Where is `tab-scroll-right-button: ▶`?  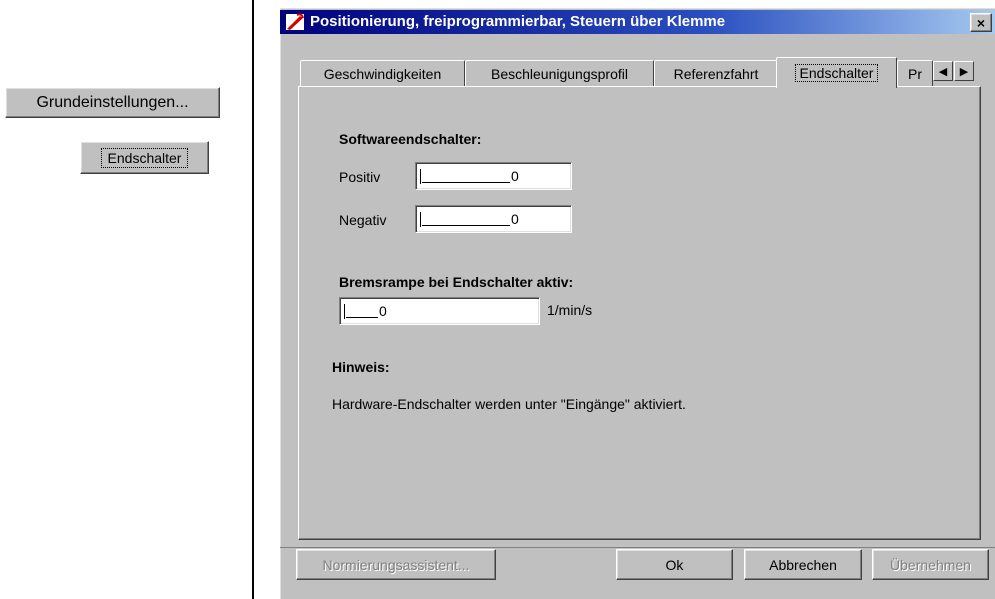 tab-scroll-right-button: ▶ is located at coordinates (964, 71).